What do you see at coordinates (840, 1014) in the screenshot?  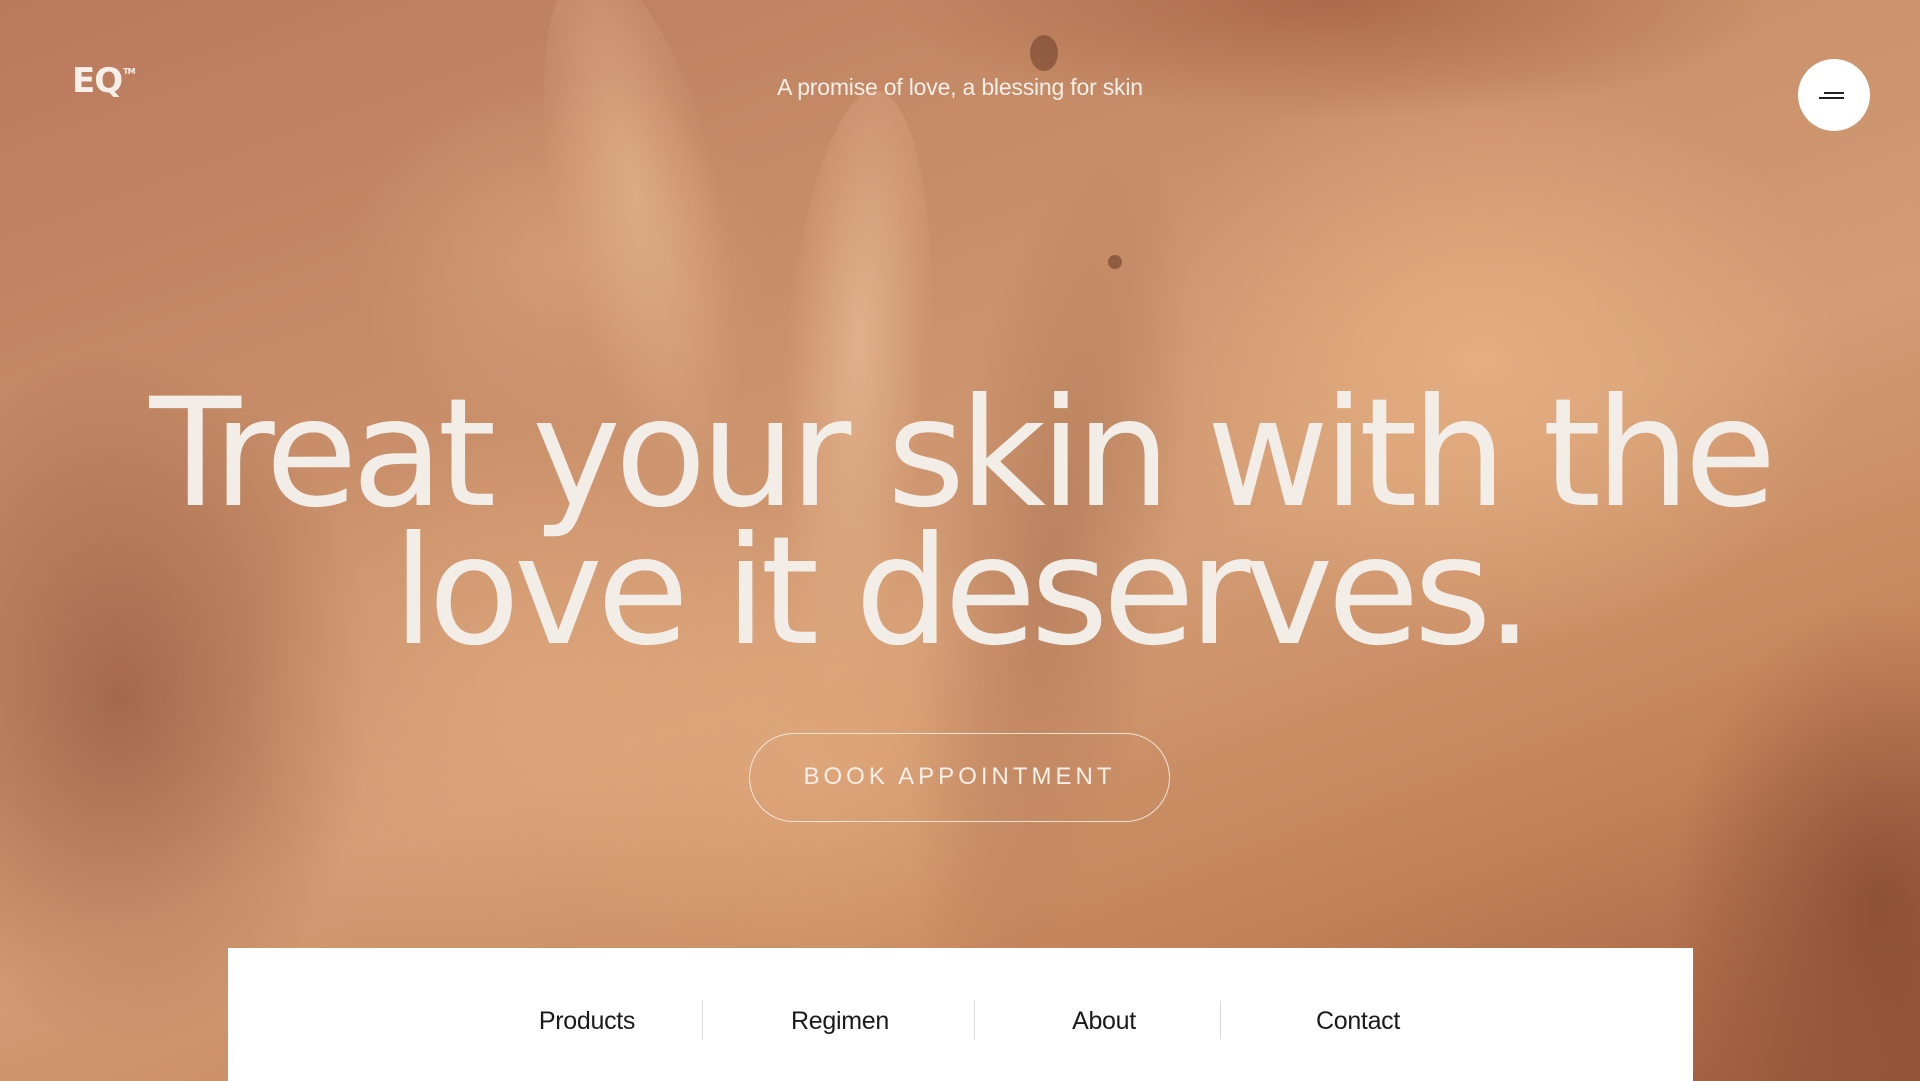 I see `nav-item-regimen: Regimen` at bounding box center [840, 1014].